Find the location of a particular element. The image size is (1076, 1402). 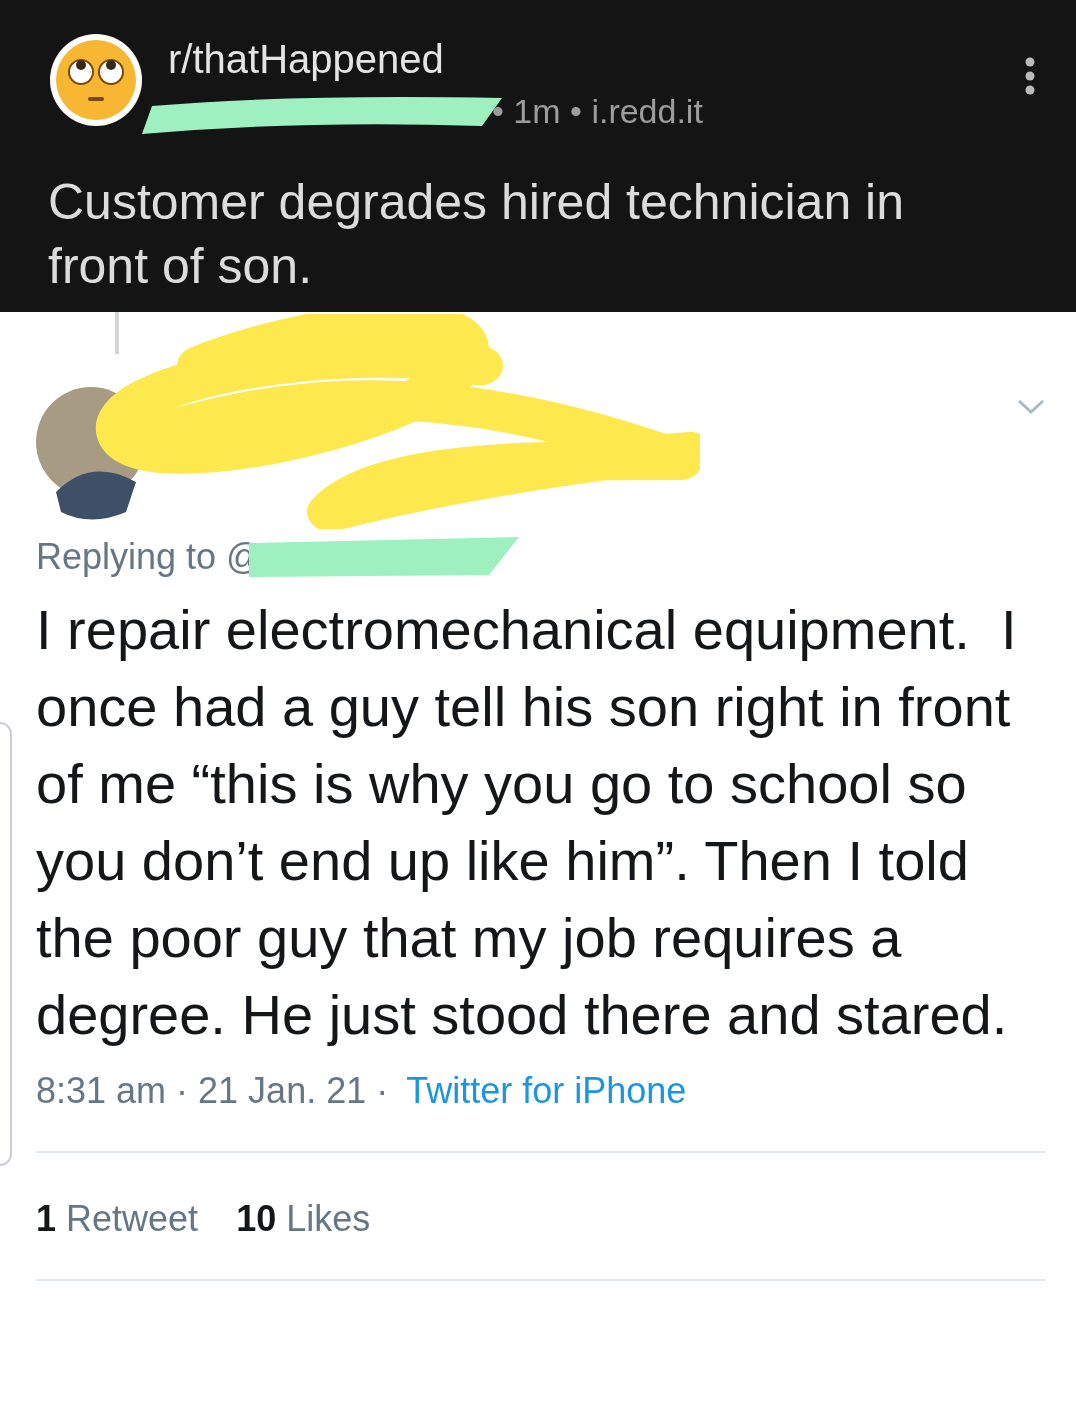

post-title: Customer degrades hired technician in front of son. is located at coordinates (477, 234).